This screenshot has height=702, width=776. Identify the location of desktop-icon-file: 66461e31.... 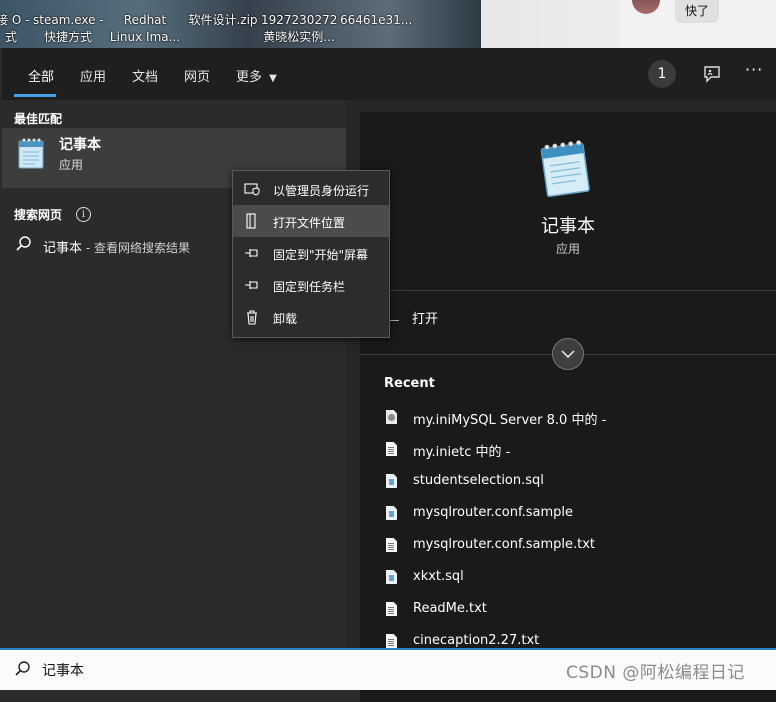
(376, 20).